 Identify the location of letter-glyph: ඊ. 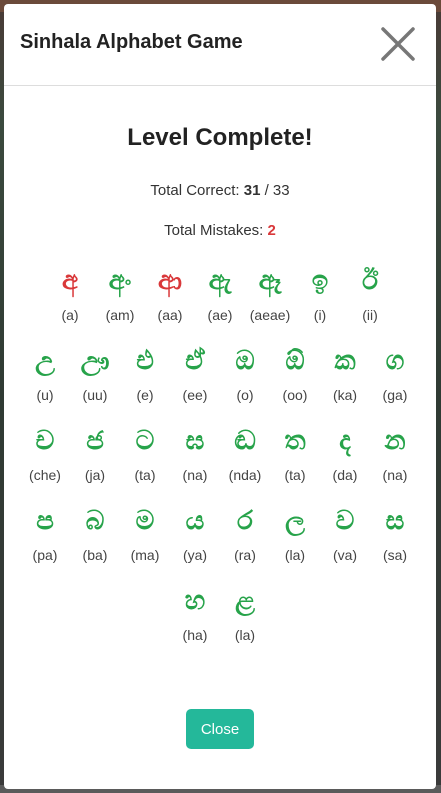
(370, 281).